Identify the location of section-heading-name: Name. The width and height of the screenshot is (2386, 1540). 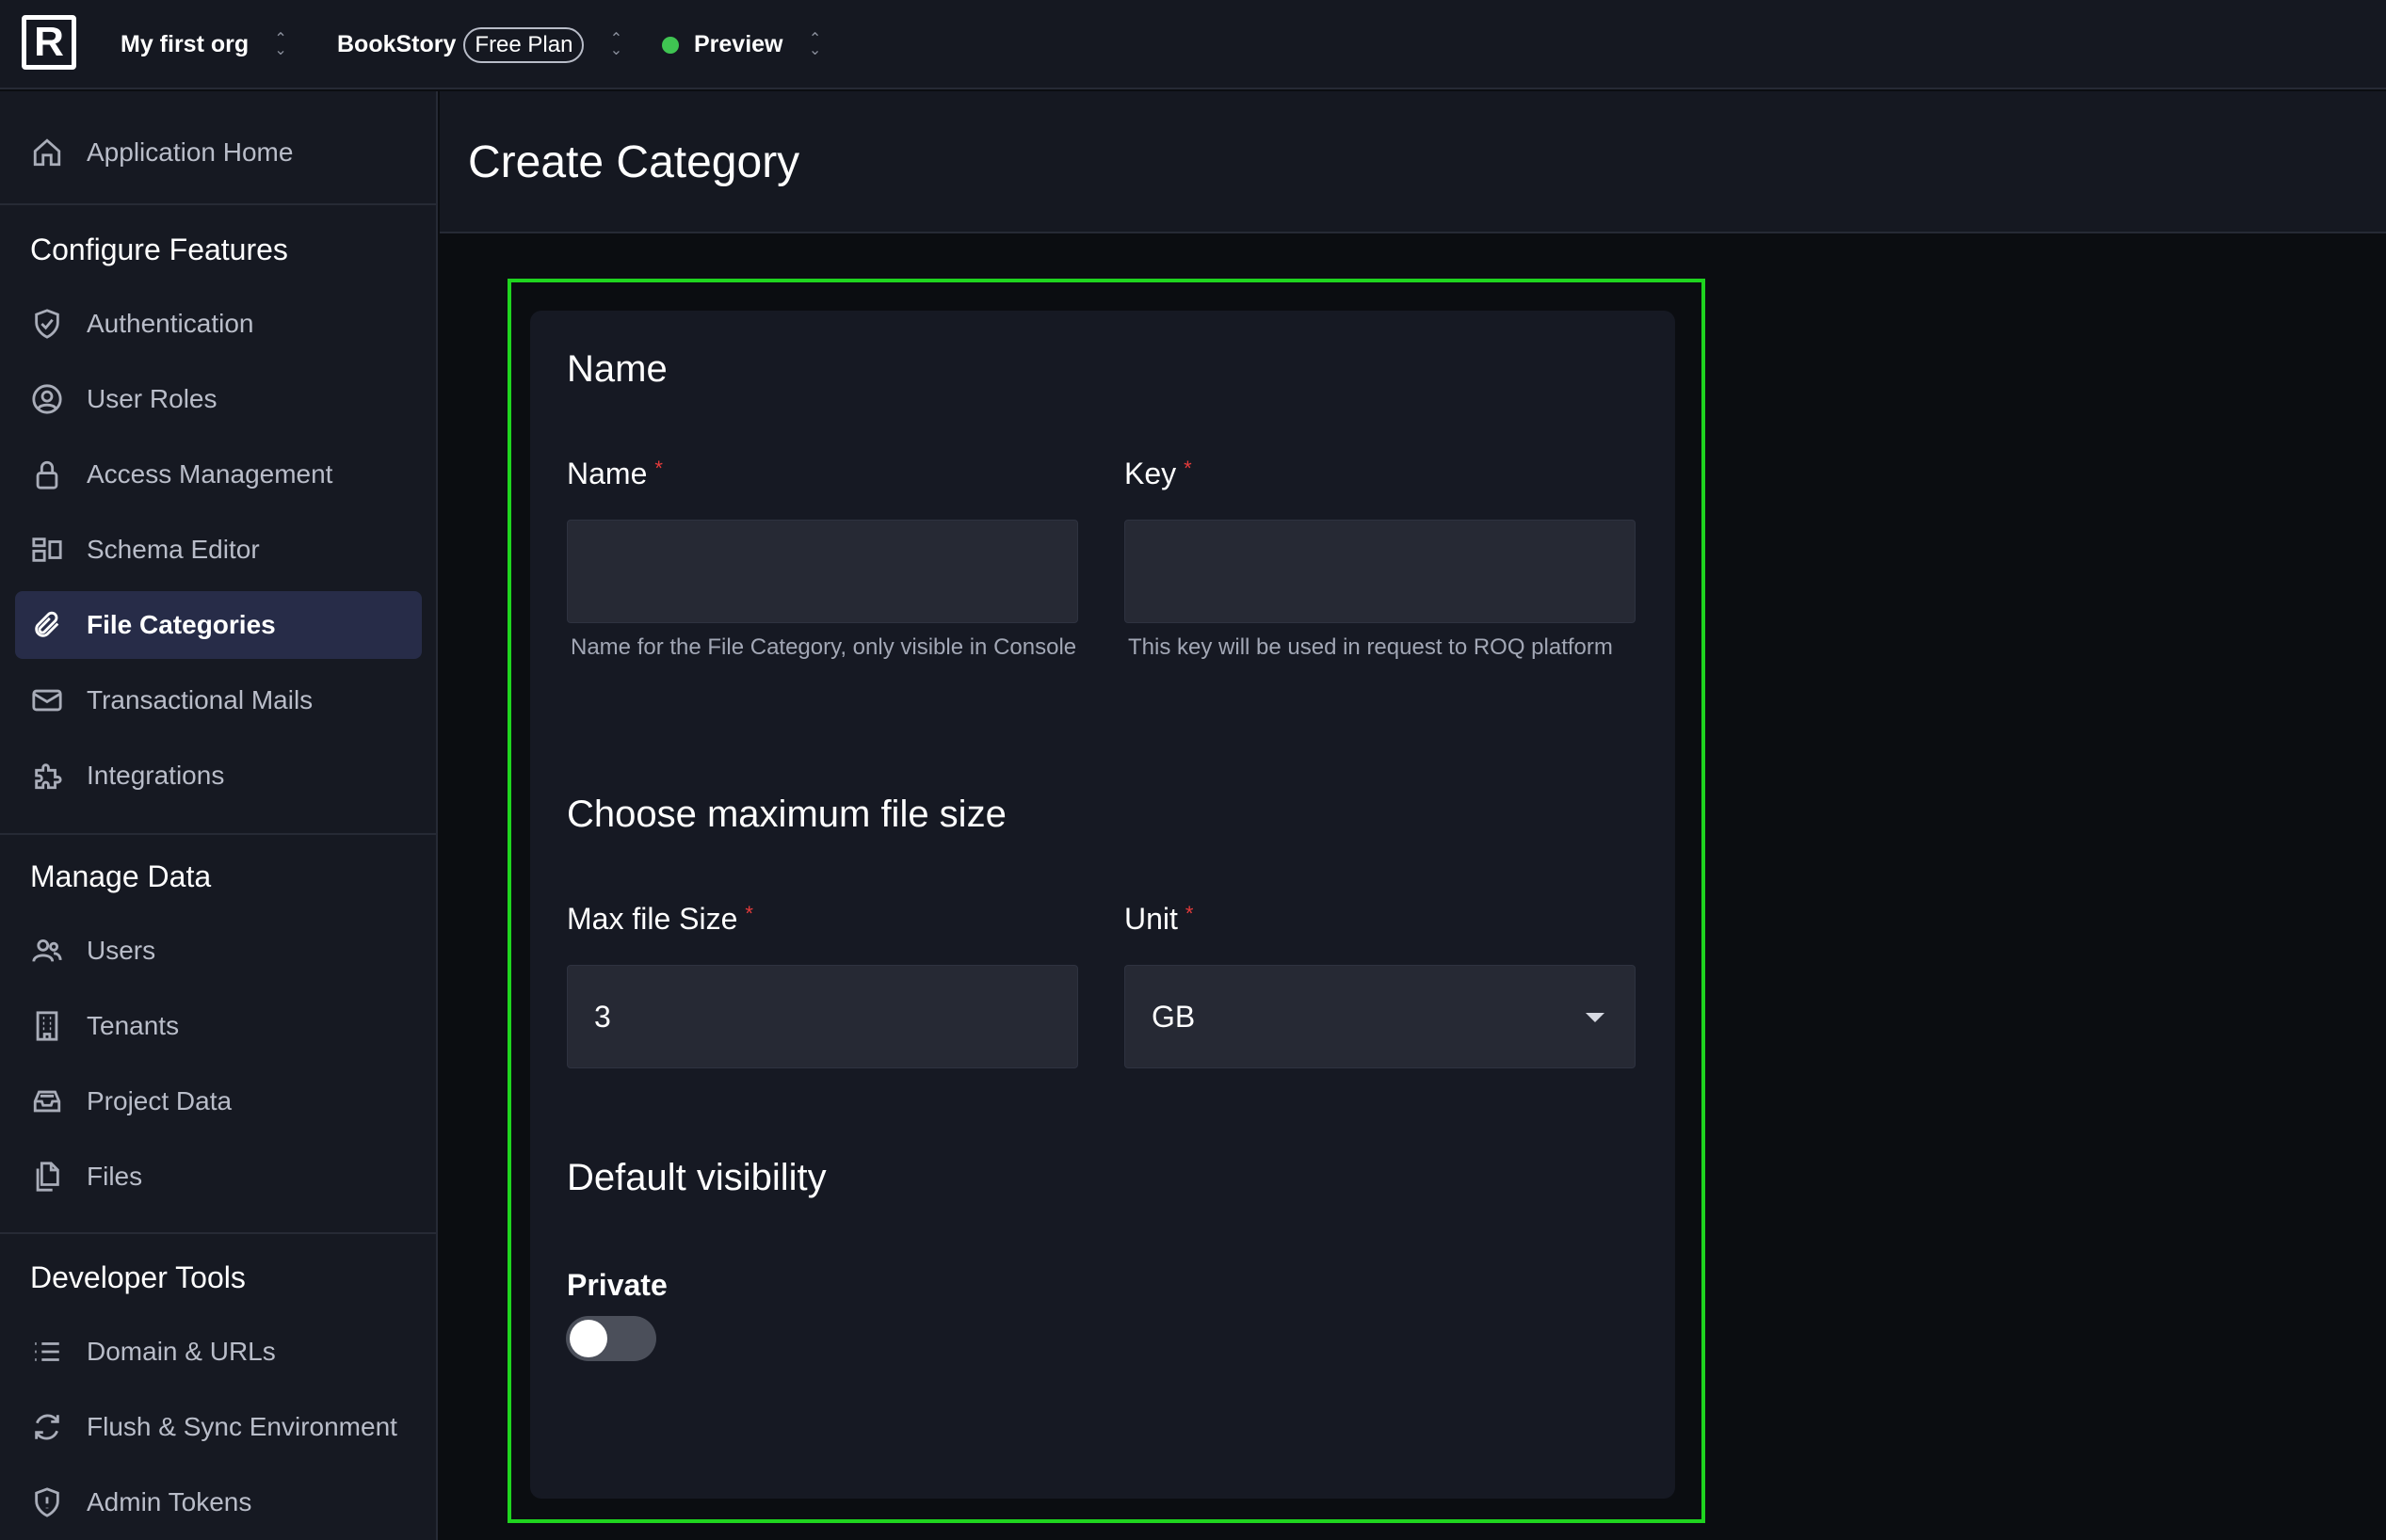
(617, 369).